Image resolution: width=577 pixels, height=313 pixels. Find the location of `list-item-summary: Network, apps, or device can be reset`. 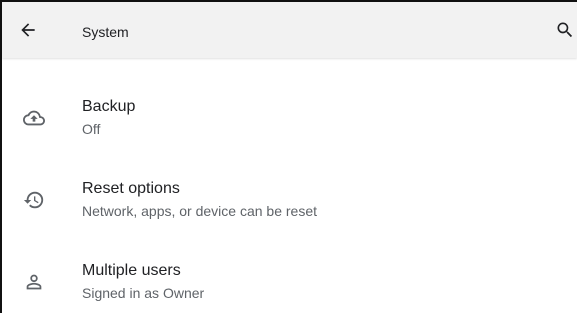

list-item-summary: Network, apps, or device can be reset is located at coordinates (200, 211).